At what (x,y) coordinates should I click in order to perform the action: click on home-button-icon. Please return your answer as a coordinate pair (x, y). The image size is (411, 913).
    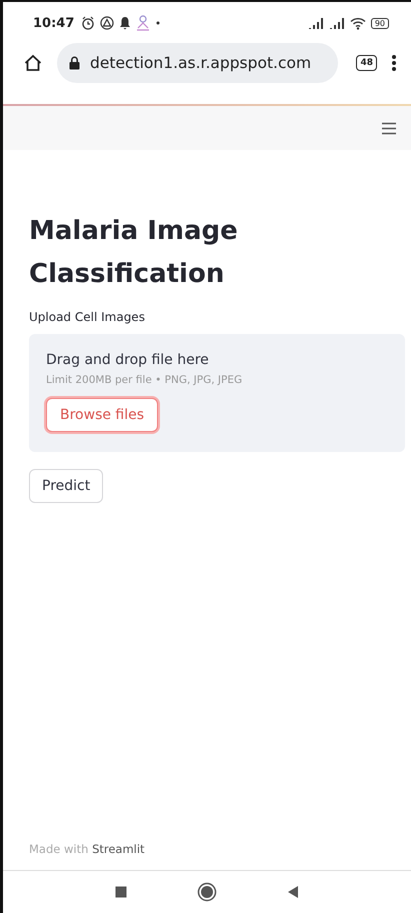
    Looking at the image, I should click on (207, 892).